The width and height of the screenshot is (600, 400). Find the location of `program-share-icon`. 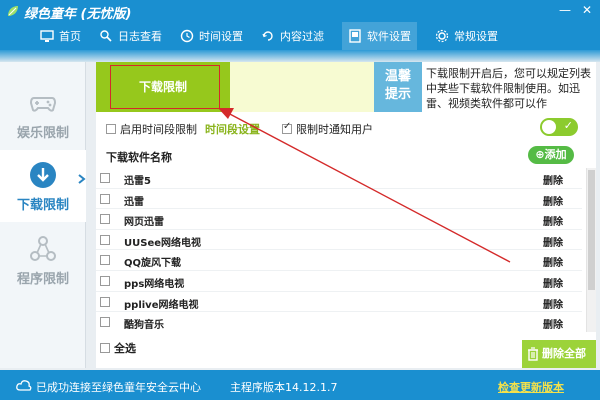

program-share-icon is located at coordinates (43, 248).